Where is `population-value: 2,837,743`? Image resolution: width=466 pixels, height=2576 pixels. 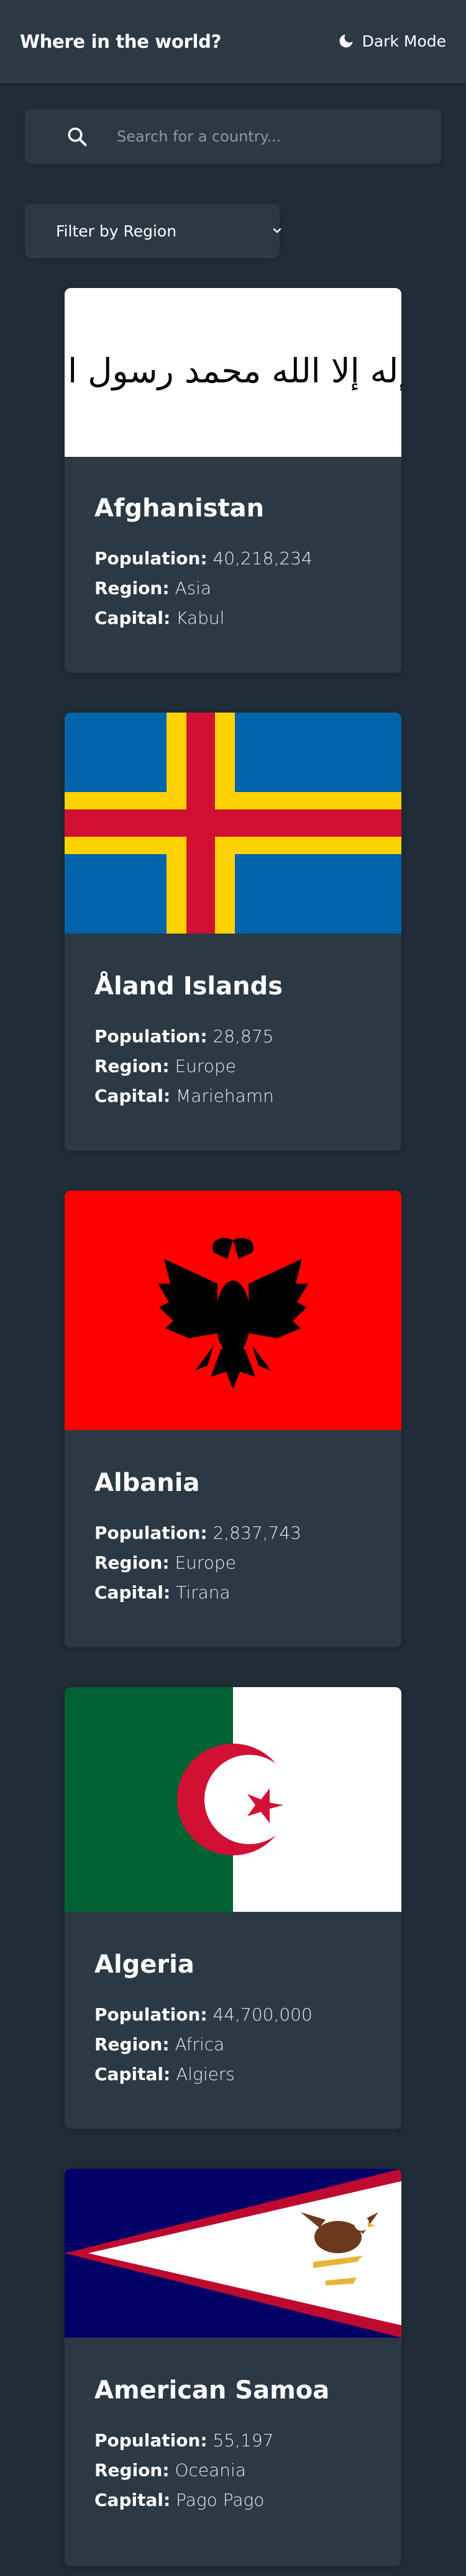 population-value: 2,837,743 is located at coordinates (256, 1533).